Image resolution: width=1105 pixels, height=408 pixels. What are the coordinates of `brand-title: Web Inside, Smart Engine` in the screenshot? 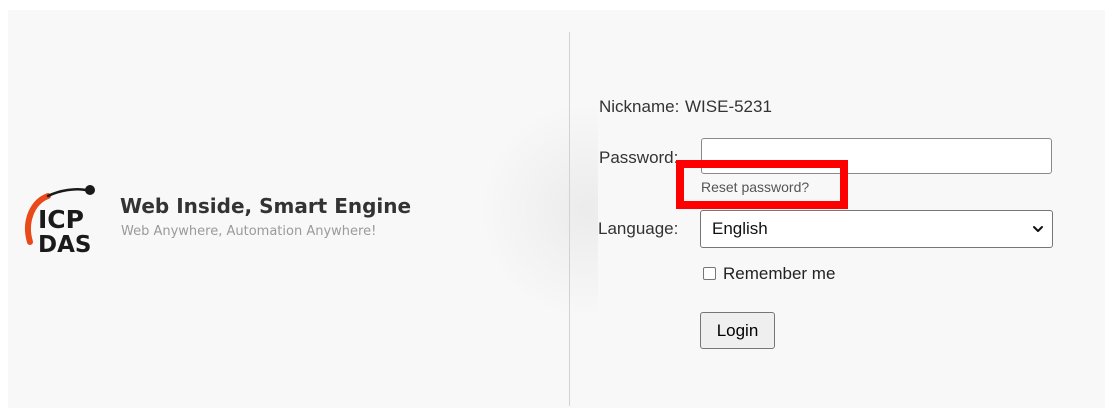 It's located at (266, 206).